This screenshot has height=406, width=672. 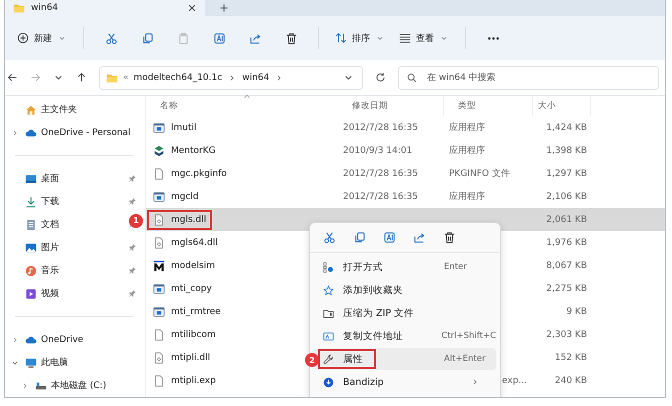 What do you see at coordinates (31, 294) in the screenshot?
I see `video-icon` at bounding box center [31, 294].